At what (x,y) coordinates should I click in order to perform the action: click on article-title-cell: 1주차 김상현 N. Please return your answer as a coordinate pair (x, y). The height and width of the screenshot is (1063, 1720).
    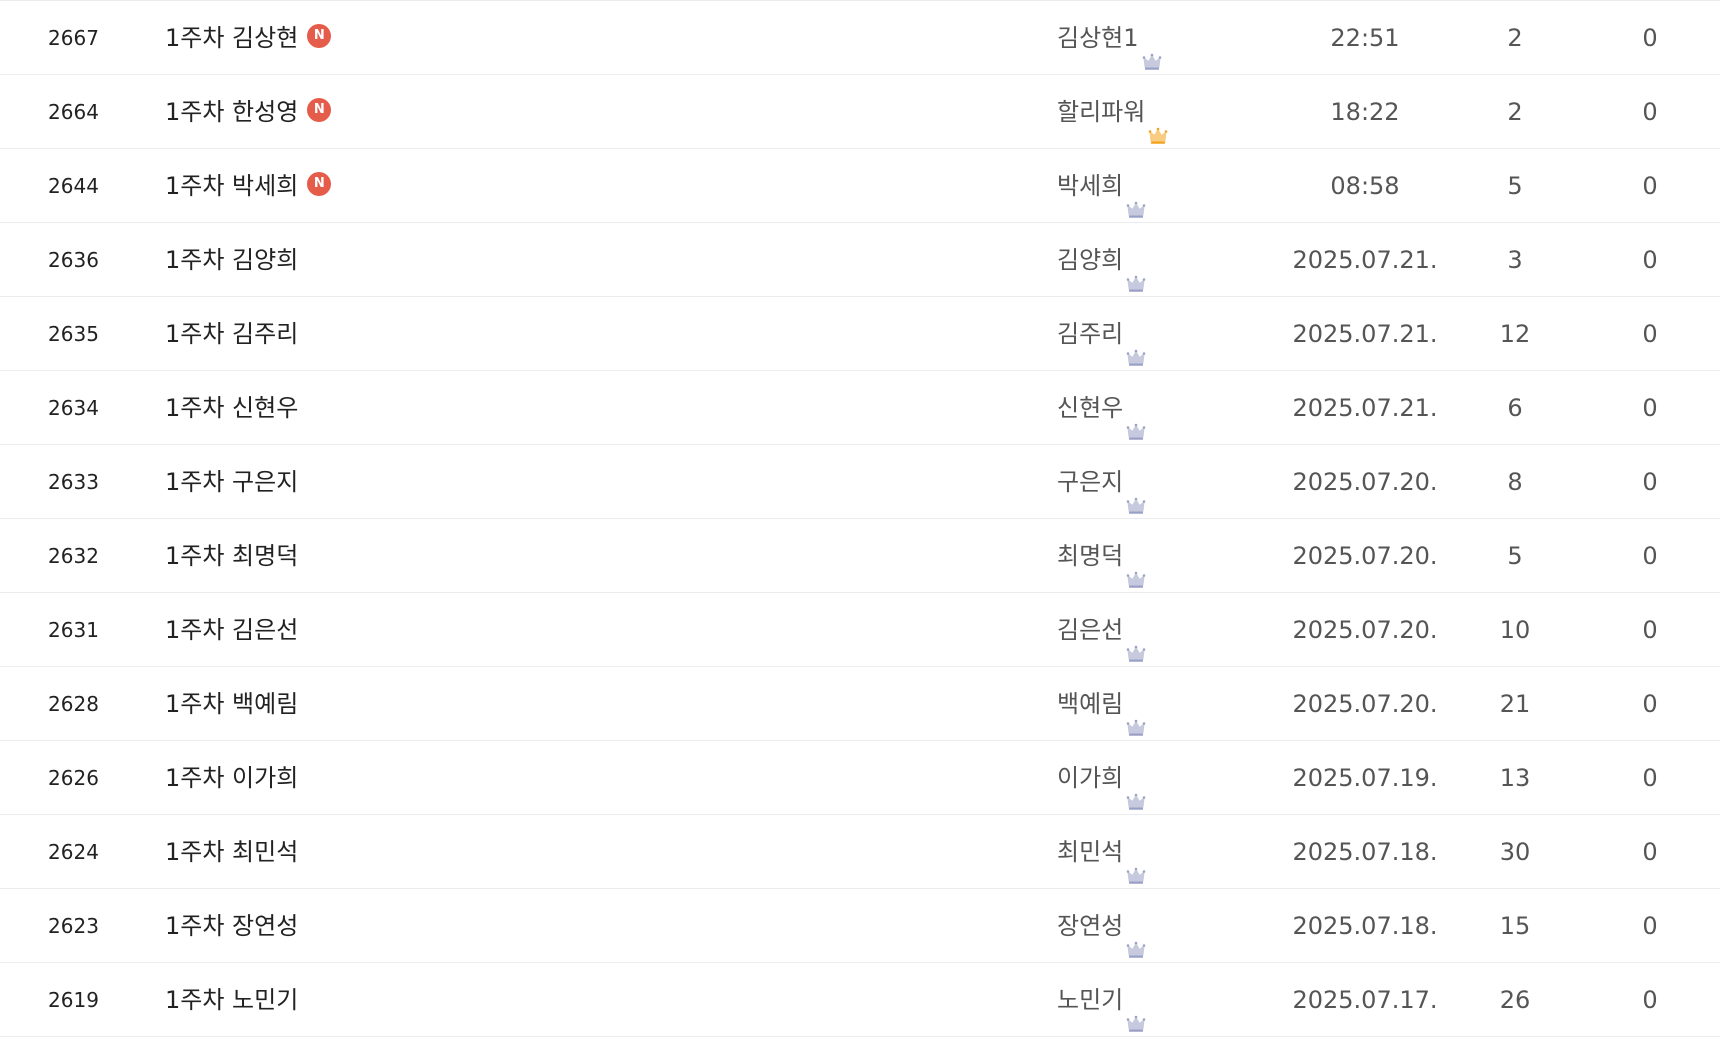
    Looking at the image, I should click on (595, 38).